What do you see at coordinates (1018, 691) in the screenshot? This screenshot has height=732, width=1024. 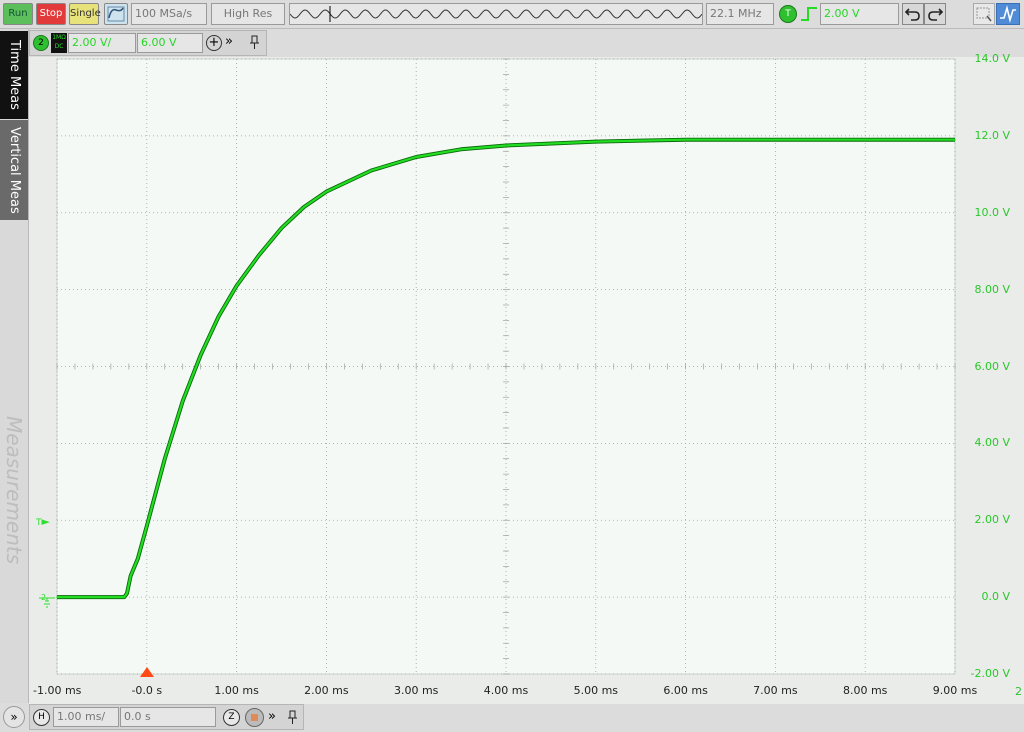 I see `corner-channel-label: 2` at bounding box center [1018, 691].